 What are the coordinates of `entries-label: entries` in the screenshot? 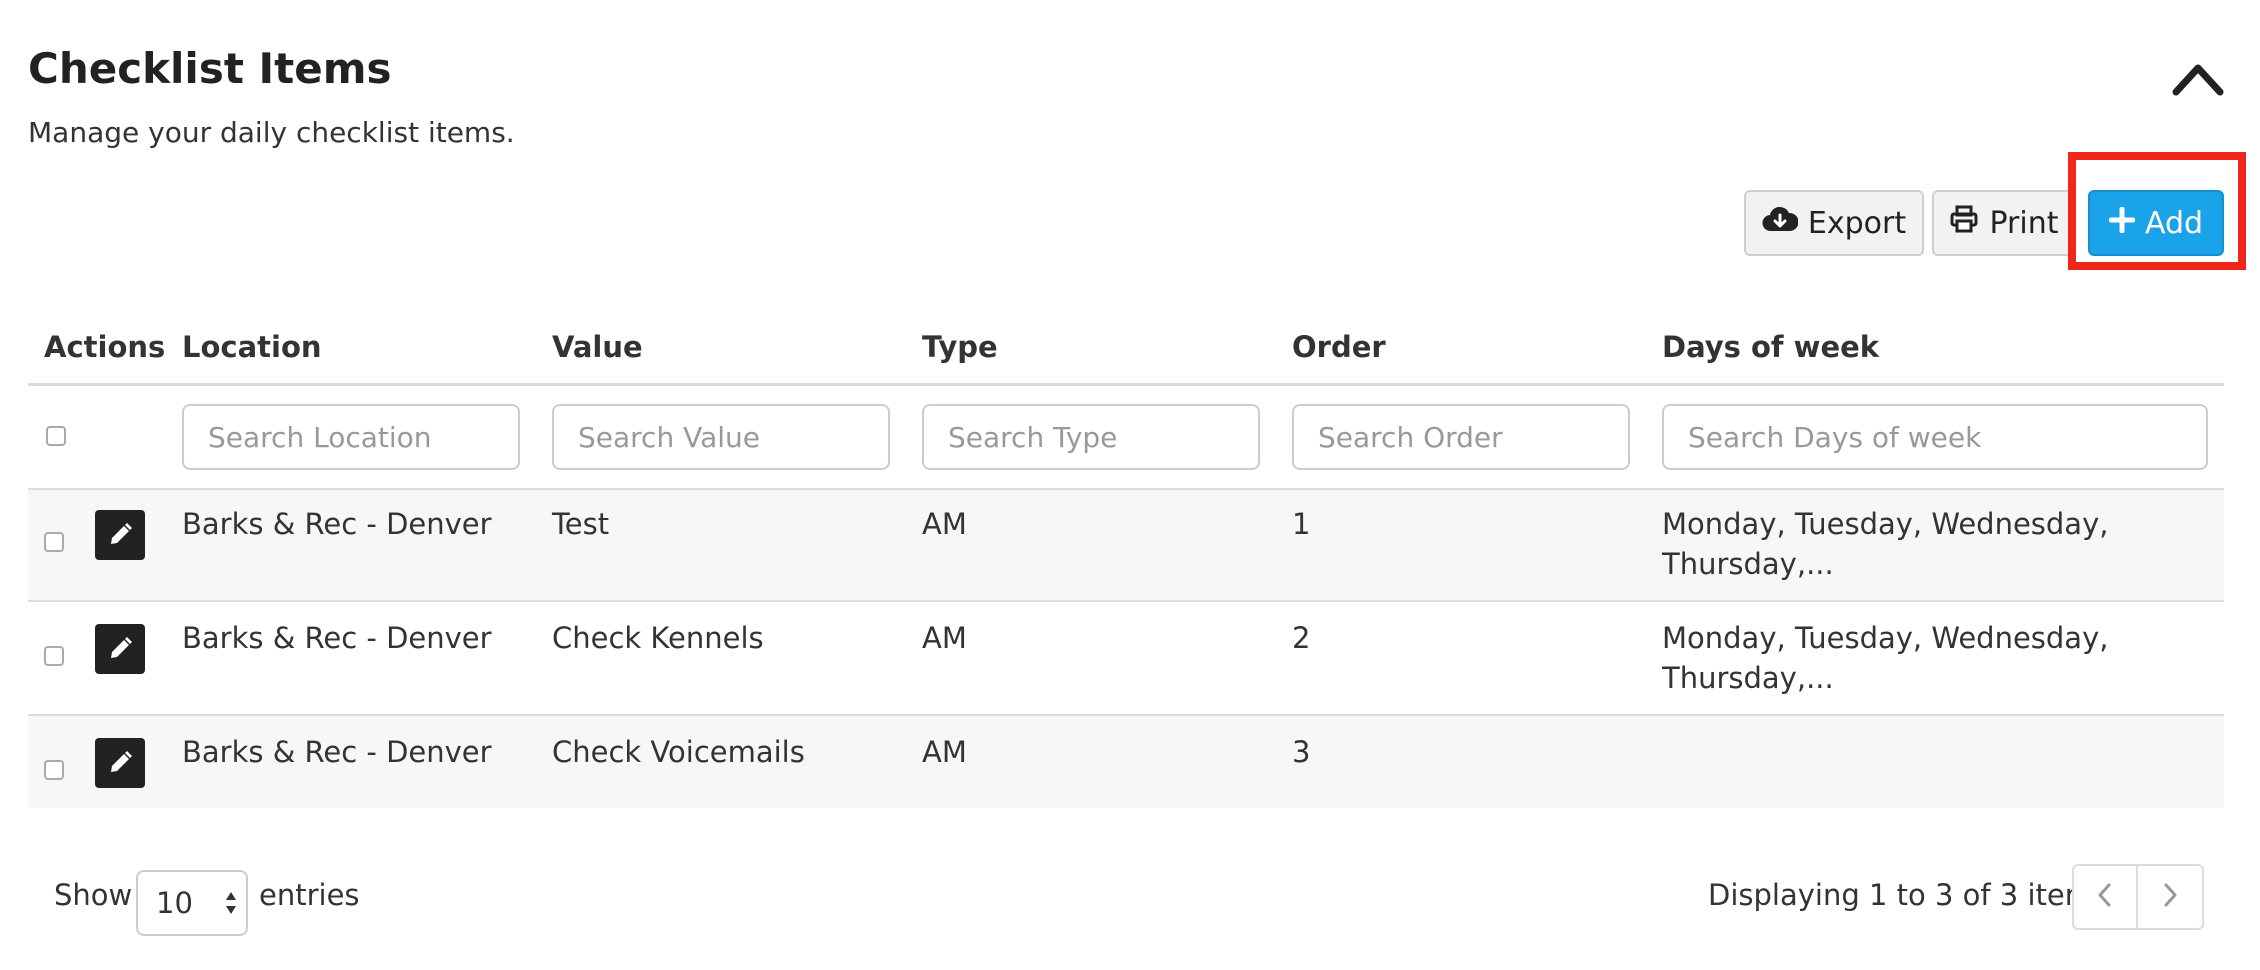 It's located at (309, 895).